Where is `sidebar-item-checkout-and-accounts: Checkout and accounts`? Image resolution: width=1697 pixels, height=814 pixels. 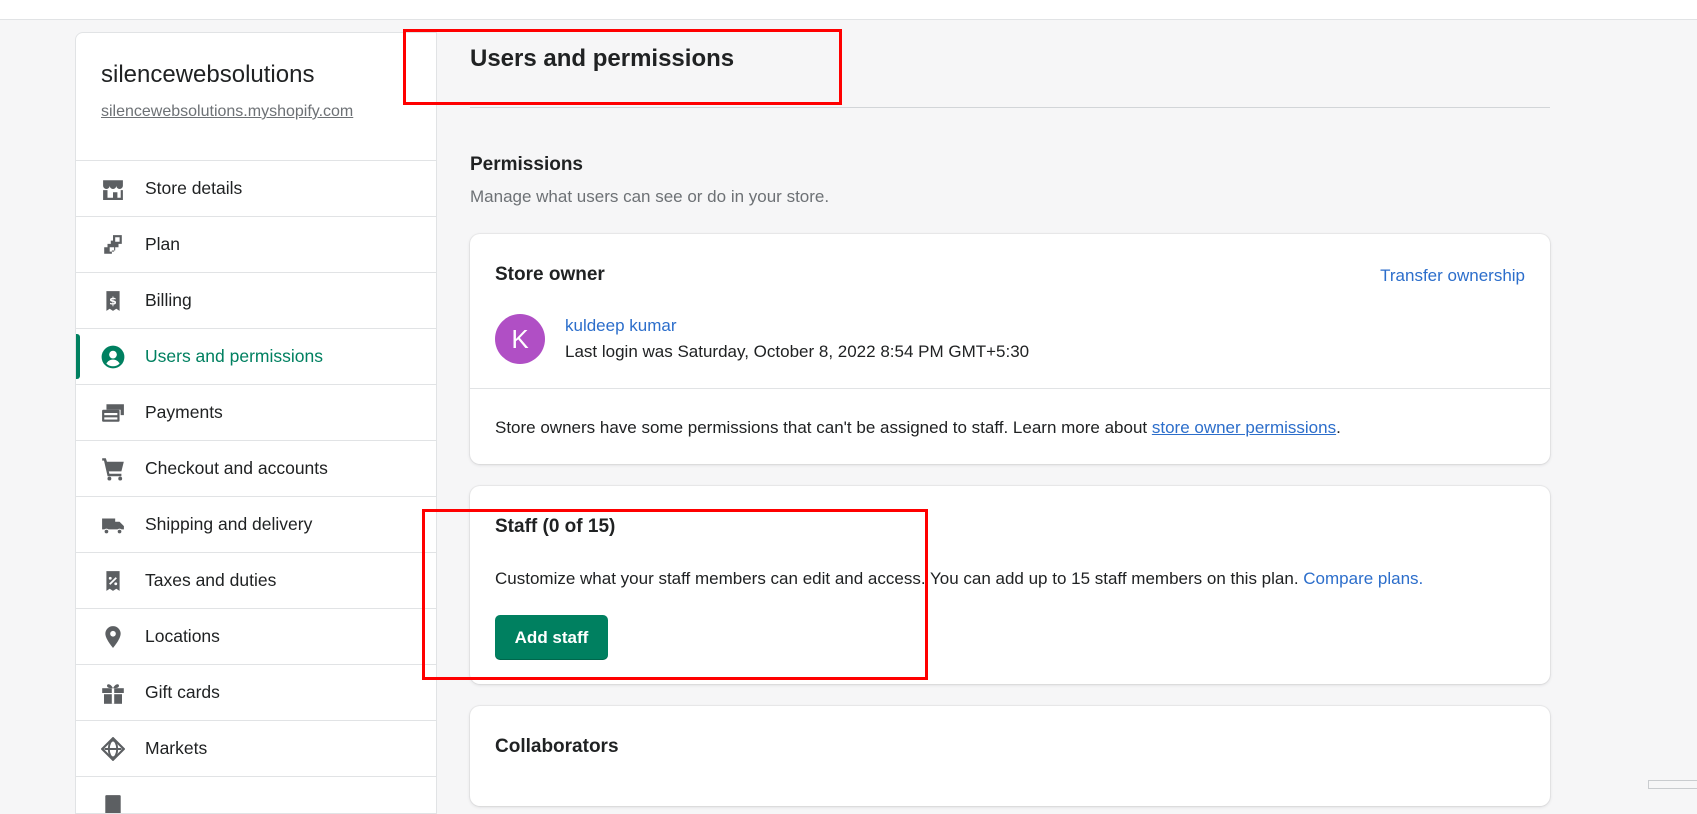 sidebar-item-checkout-and-accounts: Checkout and accounts is located at coordinates (256, 469).